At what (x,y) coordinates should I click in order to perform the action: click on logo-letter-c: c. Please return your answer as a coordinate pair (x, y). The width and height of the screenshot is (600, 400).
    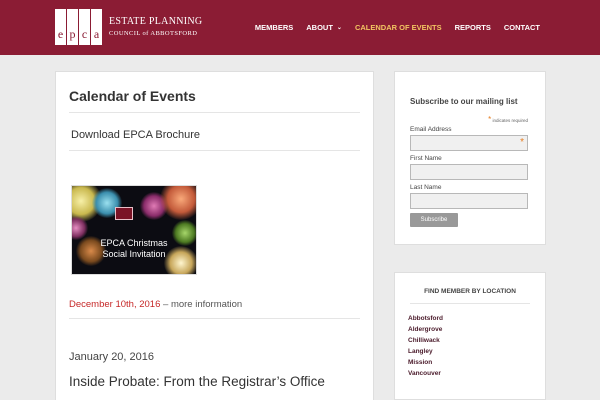
    Looking at the image, I should click on (84, 27).